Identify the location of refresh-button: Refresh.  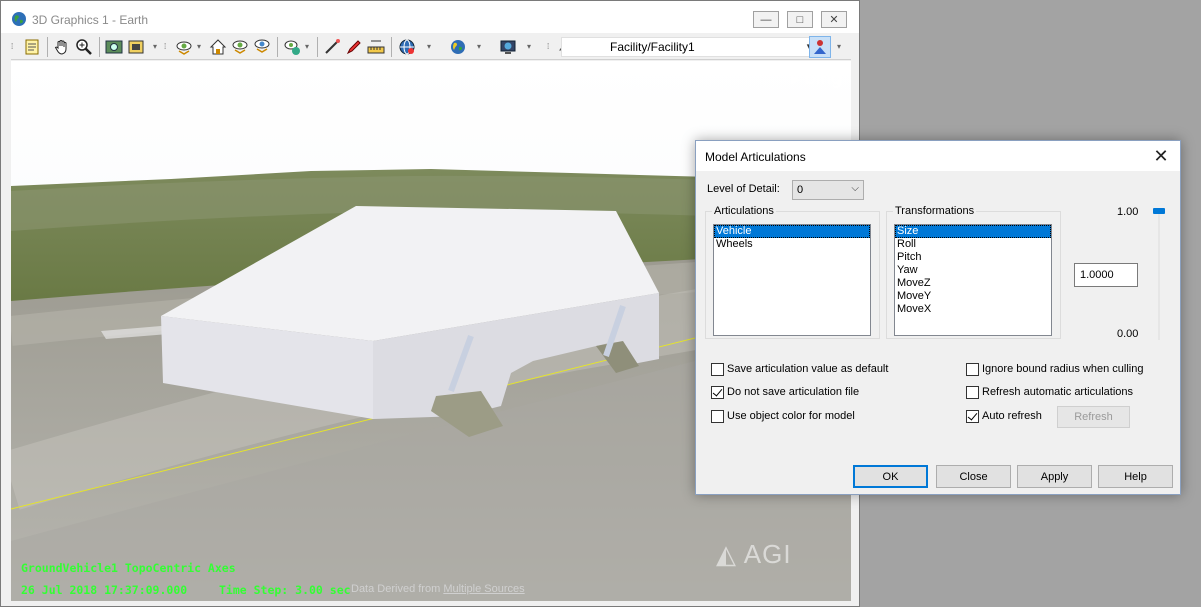
(1093, 417).